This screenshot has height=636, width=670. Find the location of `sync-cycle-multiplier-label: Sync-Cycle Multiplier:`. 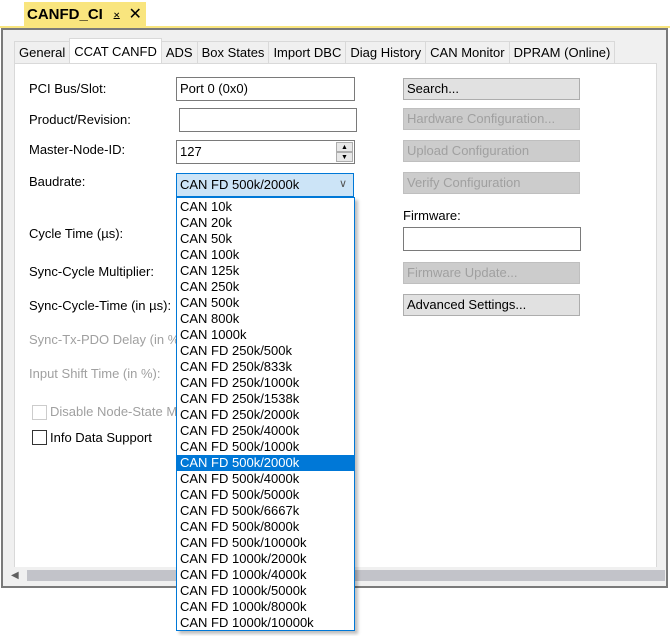

sync-cycle-multiplier-label: Sync-Cycle Multiplier: is located at coordinates (91, 271).